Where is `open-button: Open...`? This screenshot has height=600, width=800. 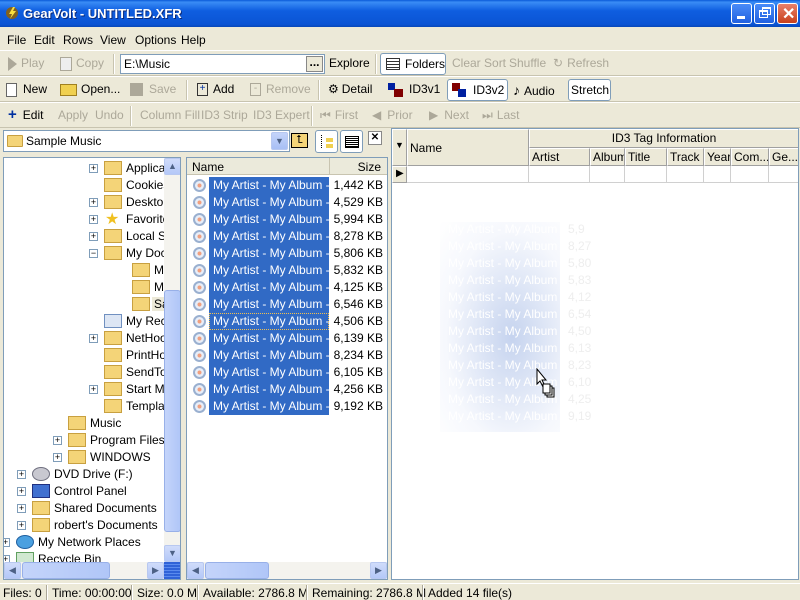
open-button: Open... is located at coordinates (90, 89).